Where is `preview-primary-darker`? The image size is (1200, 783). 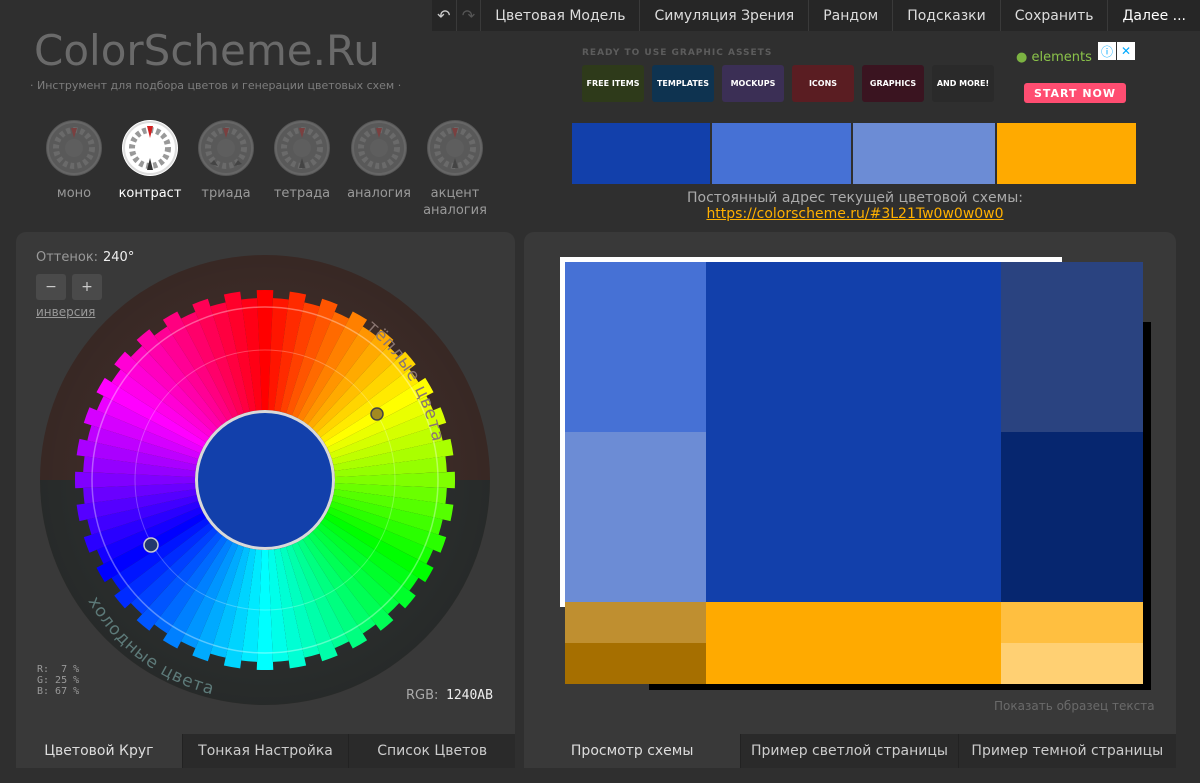
preview-primary-darker is located at coordinates (1072, 517).